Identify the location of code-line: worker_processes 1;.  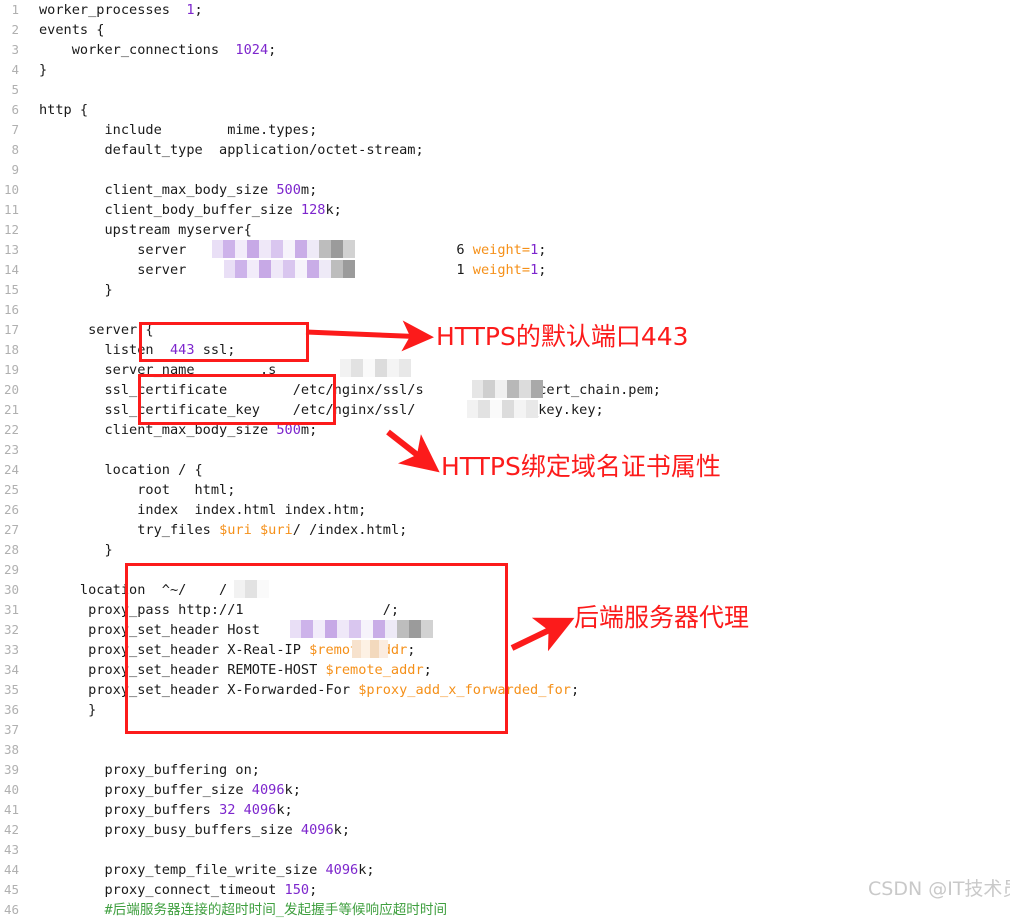
(117, 10).